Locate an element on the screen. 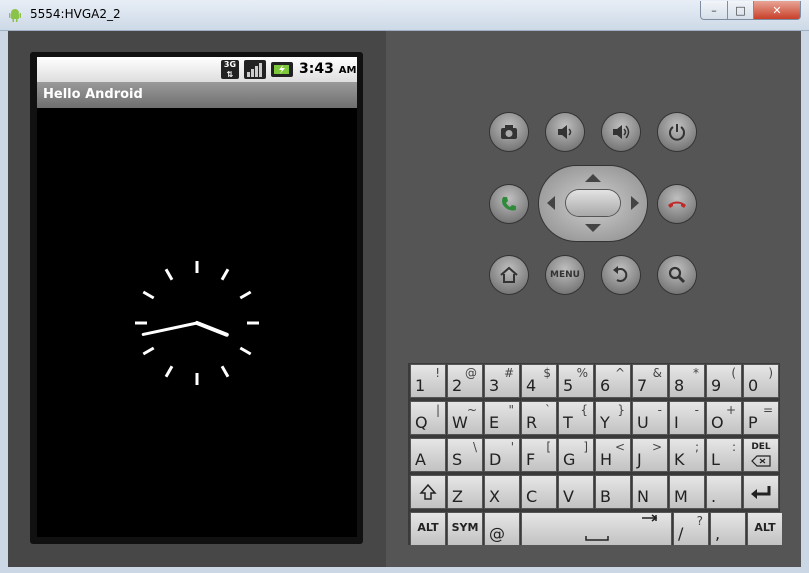 This screenshot has width=809, height=573. volume-up-button is located at coordinates (621, 132).